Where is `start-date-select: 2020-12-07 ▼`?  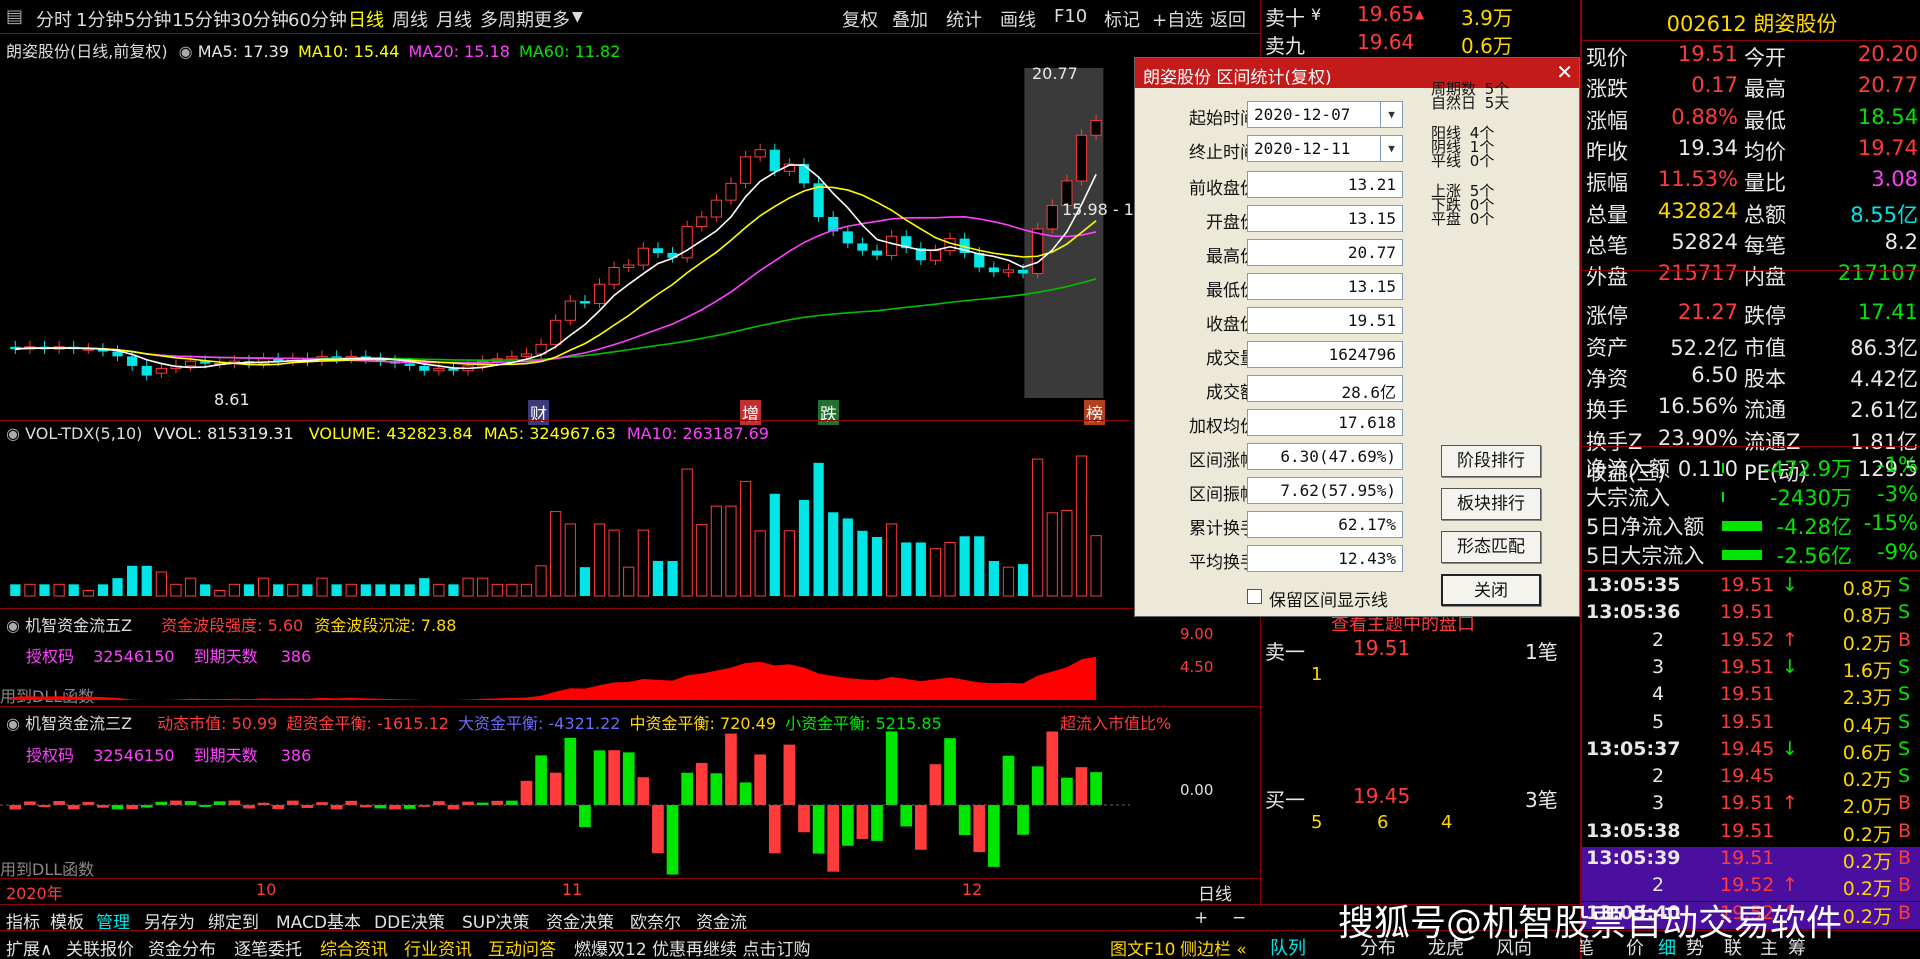 start-date-select: 2020-12-07 ▼ is located at coordinates (1325, 114).